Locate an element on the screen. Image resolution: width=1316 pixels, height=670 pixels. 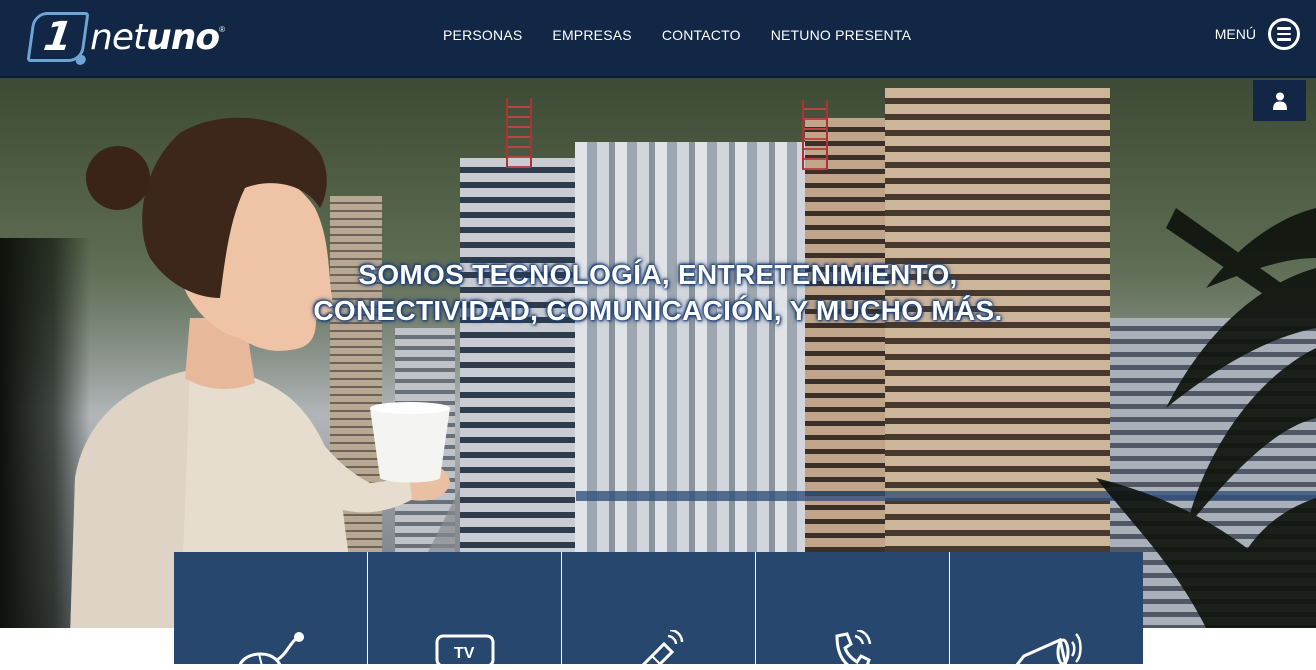
tv-icon: TV is located at coordinates (464, 650).